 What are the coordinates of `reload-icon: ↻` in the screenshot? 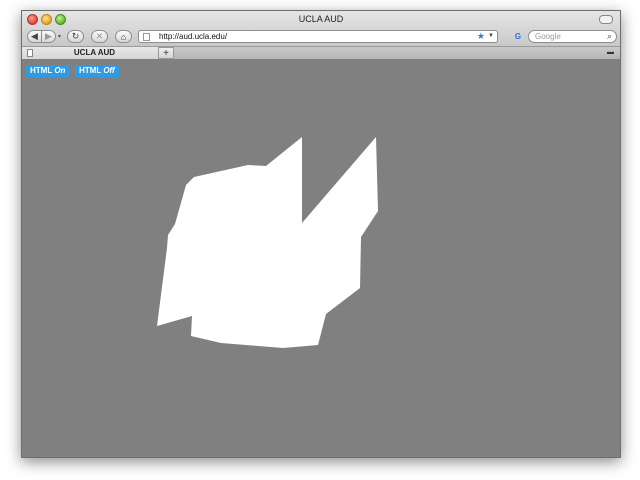 It's located at (75, 36).